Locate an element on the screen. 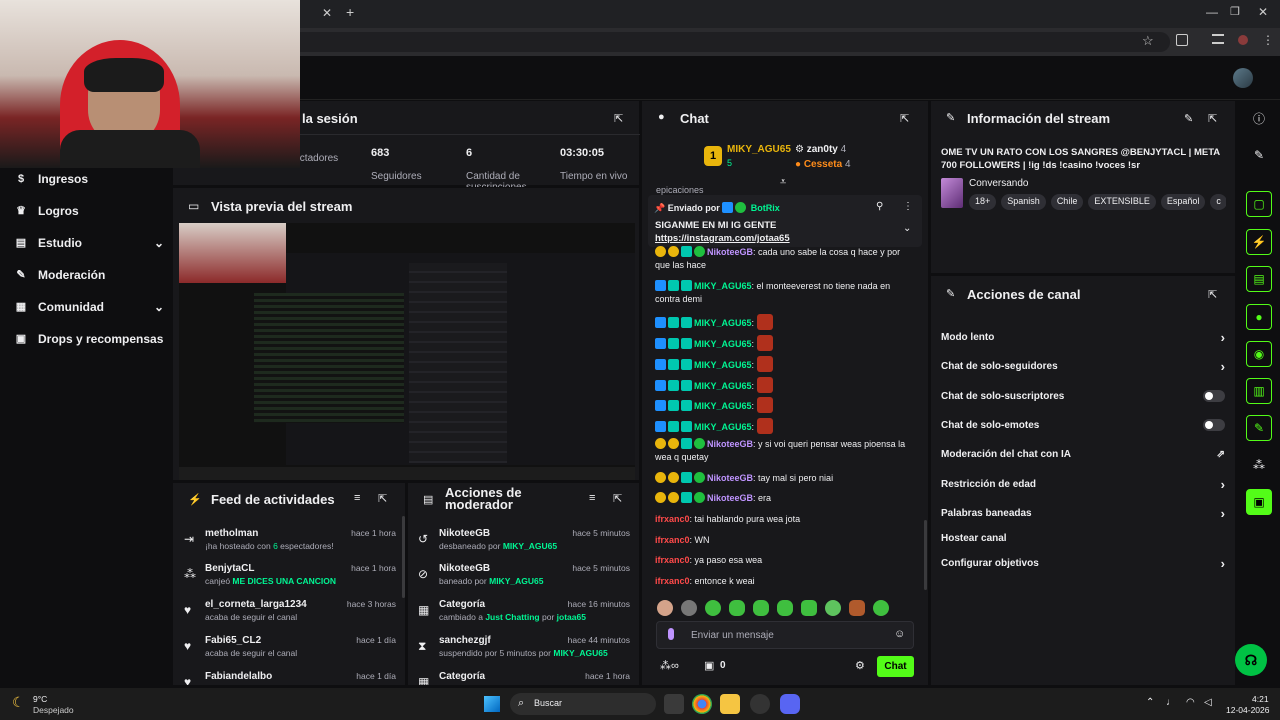  points-icon: ⁂ is located at coordinates (1259, 465).